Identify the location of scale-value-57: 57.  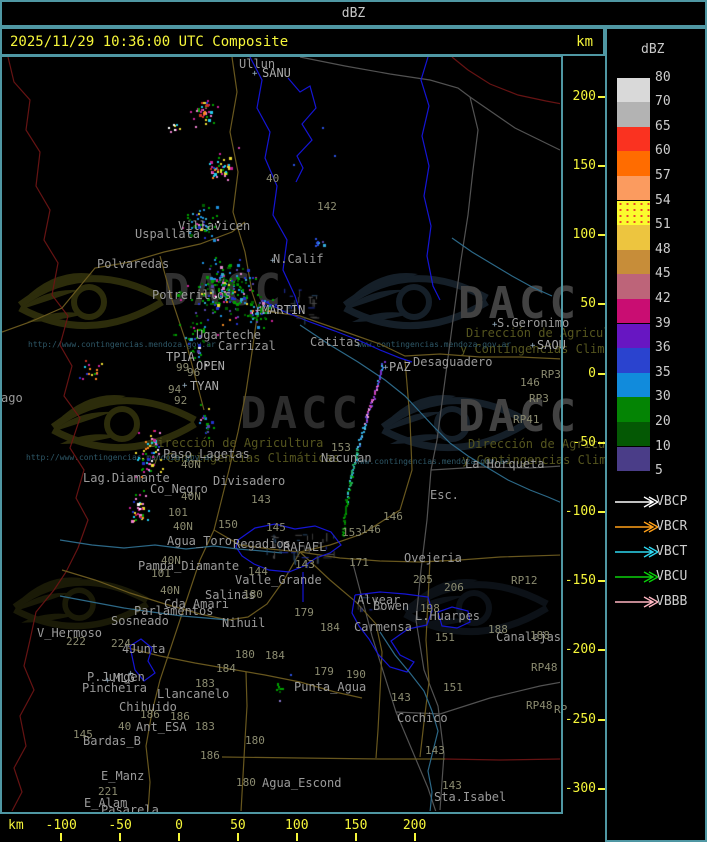
(663, 175).